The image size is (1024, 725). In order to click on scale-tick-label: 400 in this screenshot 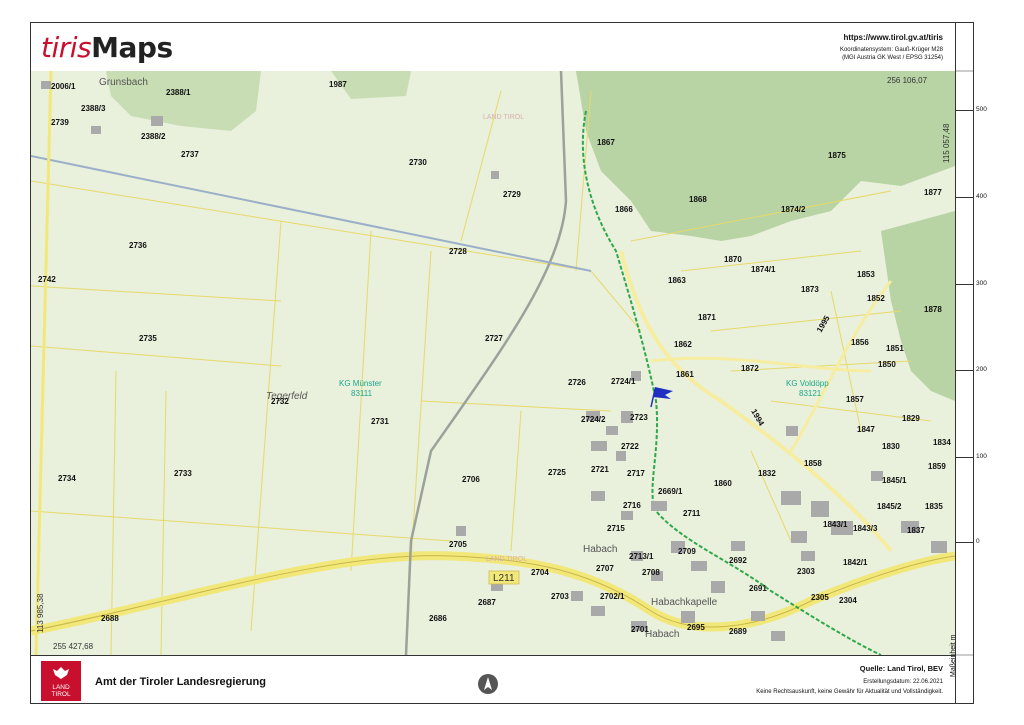, I will do `click(981, 196)`.